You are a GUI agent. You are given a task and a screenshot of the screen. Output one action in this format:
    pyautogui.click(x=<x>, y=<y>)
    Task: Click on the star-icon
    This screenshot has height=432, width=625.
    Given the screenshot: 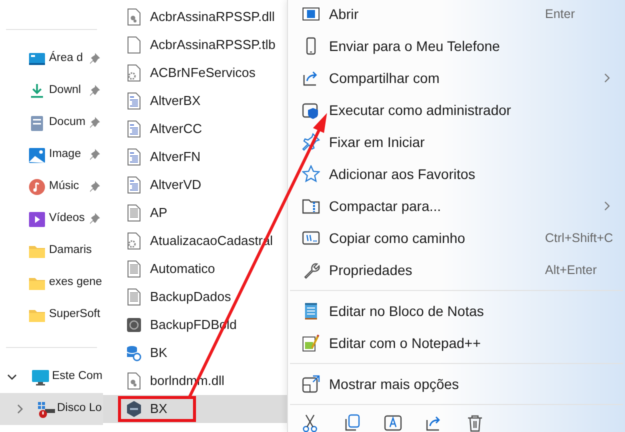 What is the action you would take?
    pyautogui.click(x=311, y=174)
    